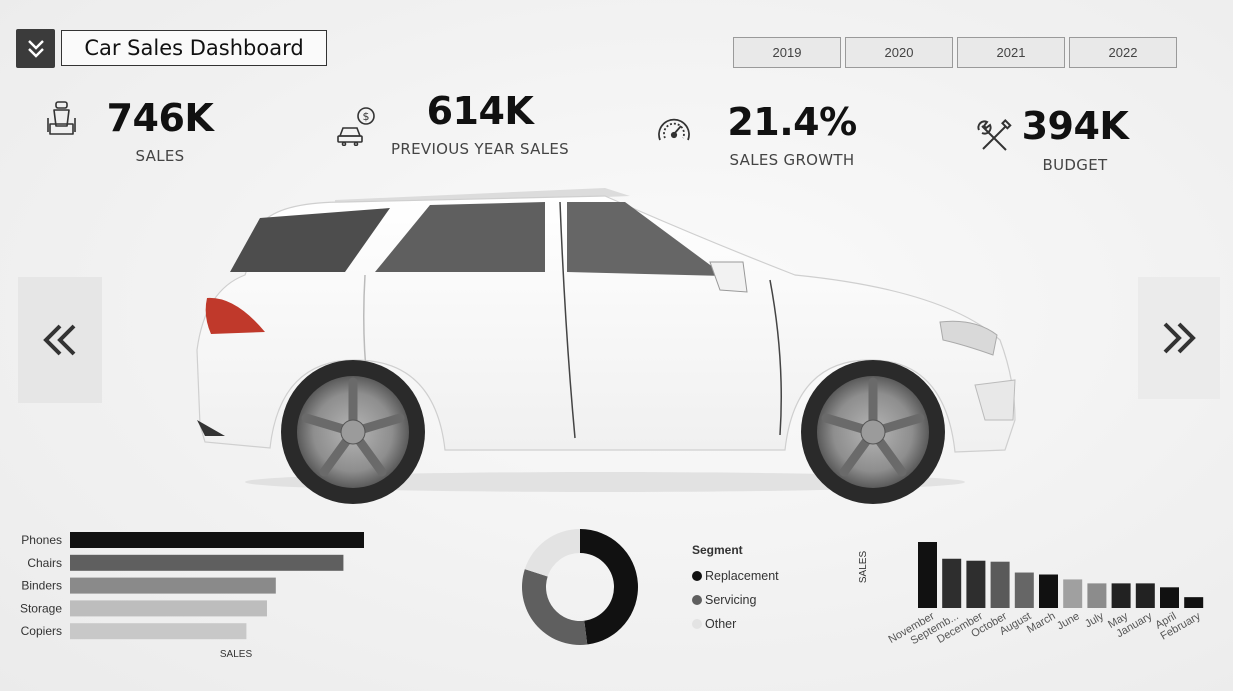 Image resolution: width=1233 pixels, height=691 pixels. Describe the element at coordinates (787, 52) in the screenshot. I see `year-filter-2019: 2019` at that location.